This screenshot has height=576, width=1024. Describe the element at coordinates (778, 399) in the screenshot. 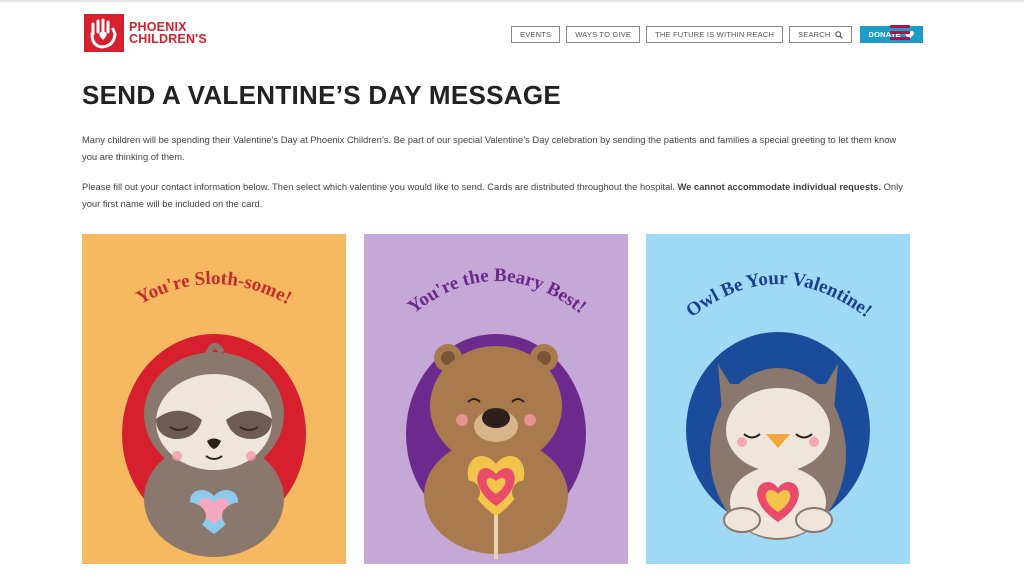

I see `valentine-card-owl: Owl Be Your Valentine!` at that location.